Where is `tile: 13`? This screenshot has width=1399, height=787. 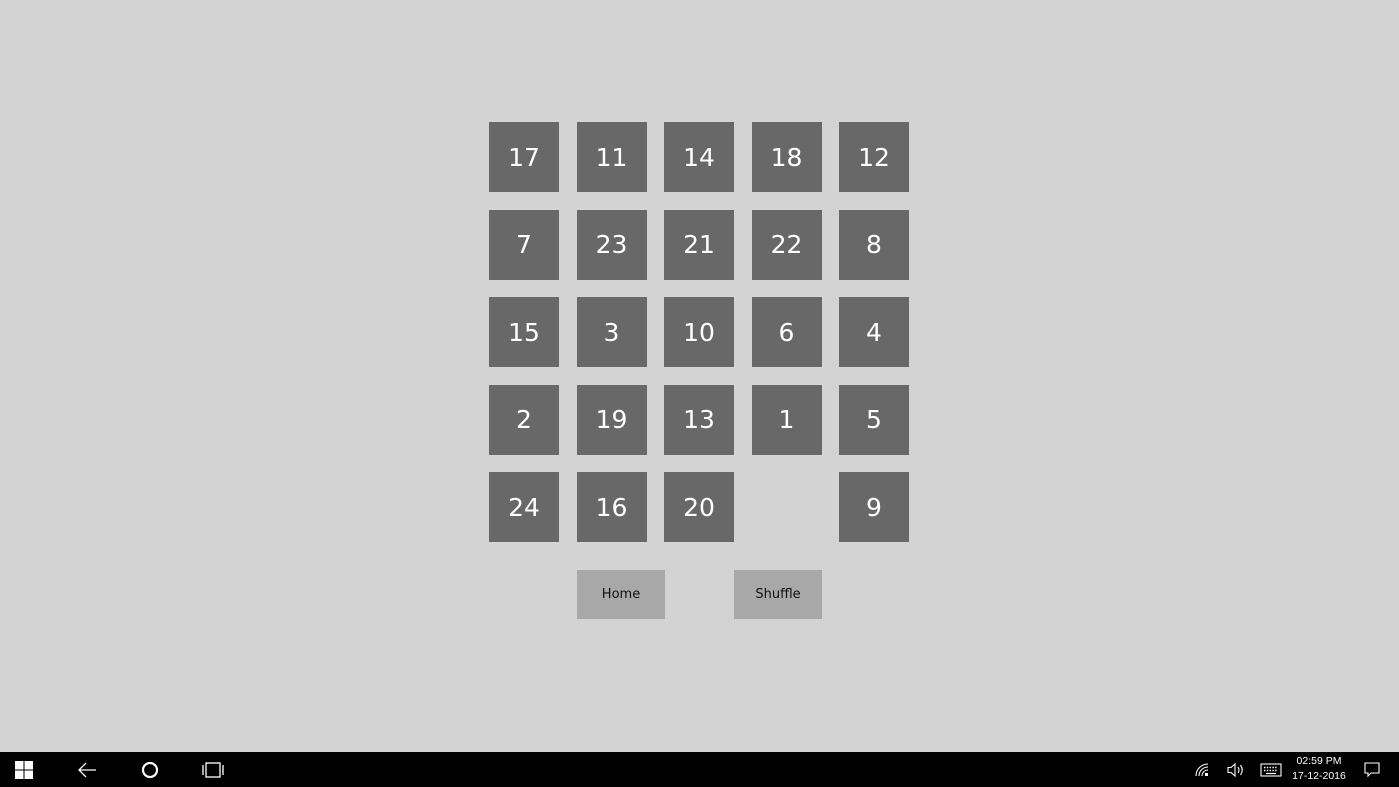
tile: 13 is located at coordinates (699, 419).